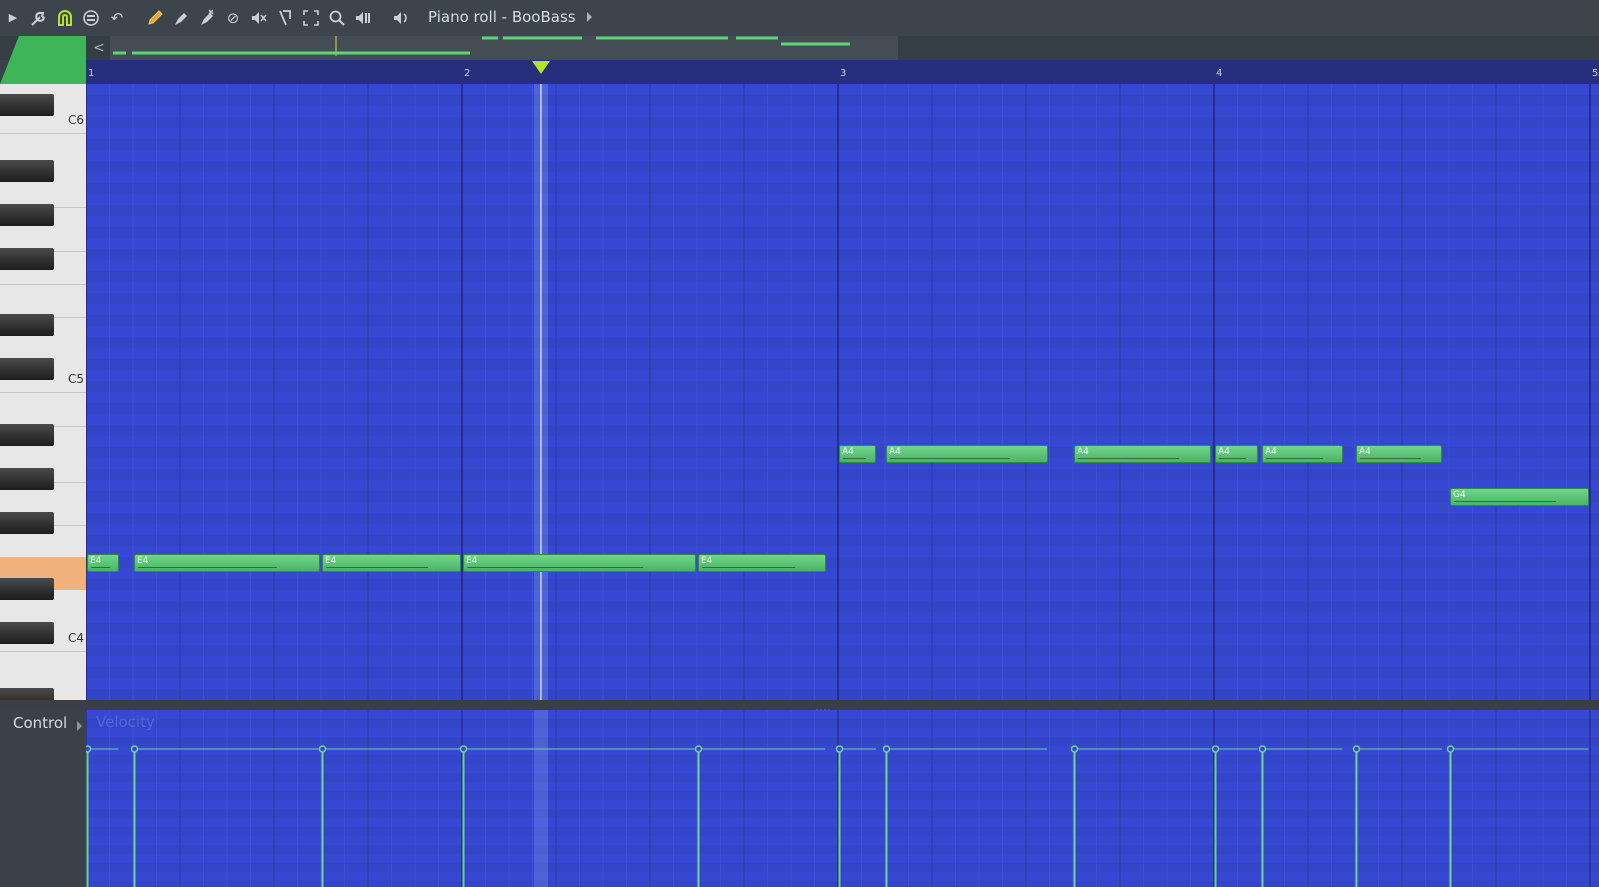  What do you see at coordinates (76, 379) in the screenshot?
I see `octave-label-c5: C5` at bounding box center [76, 379].